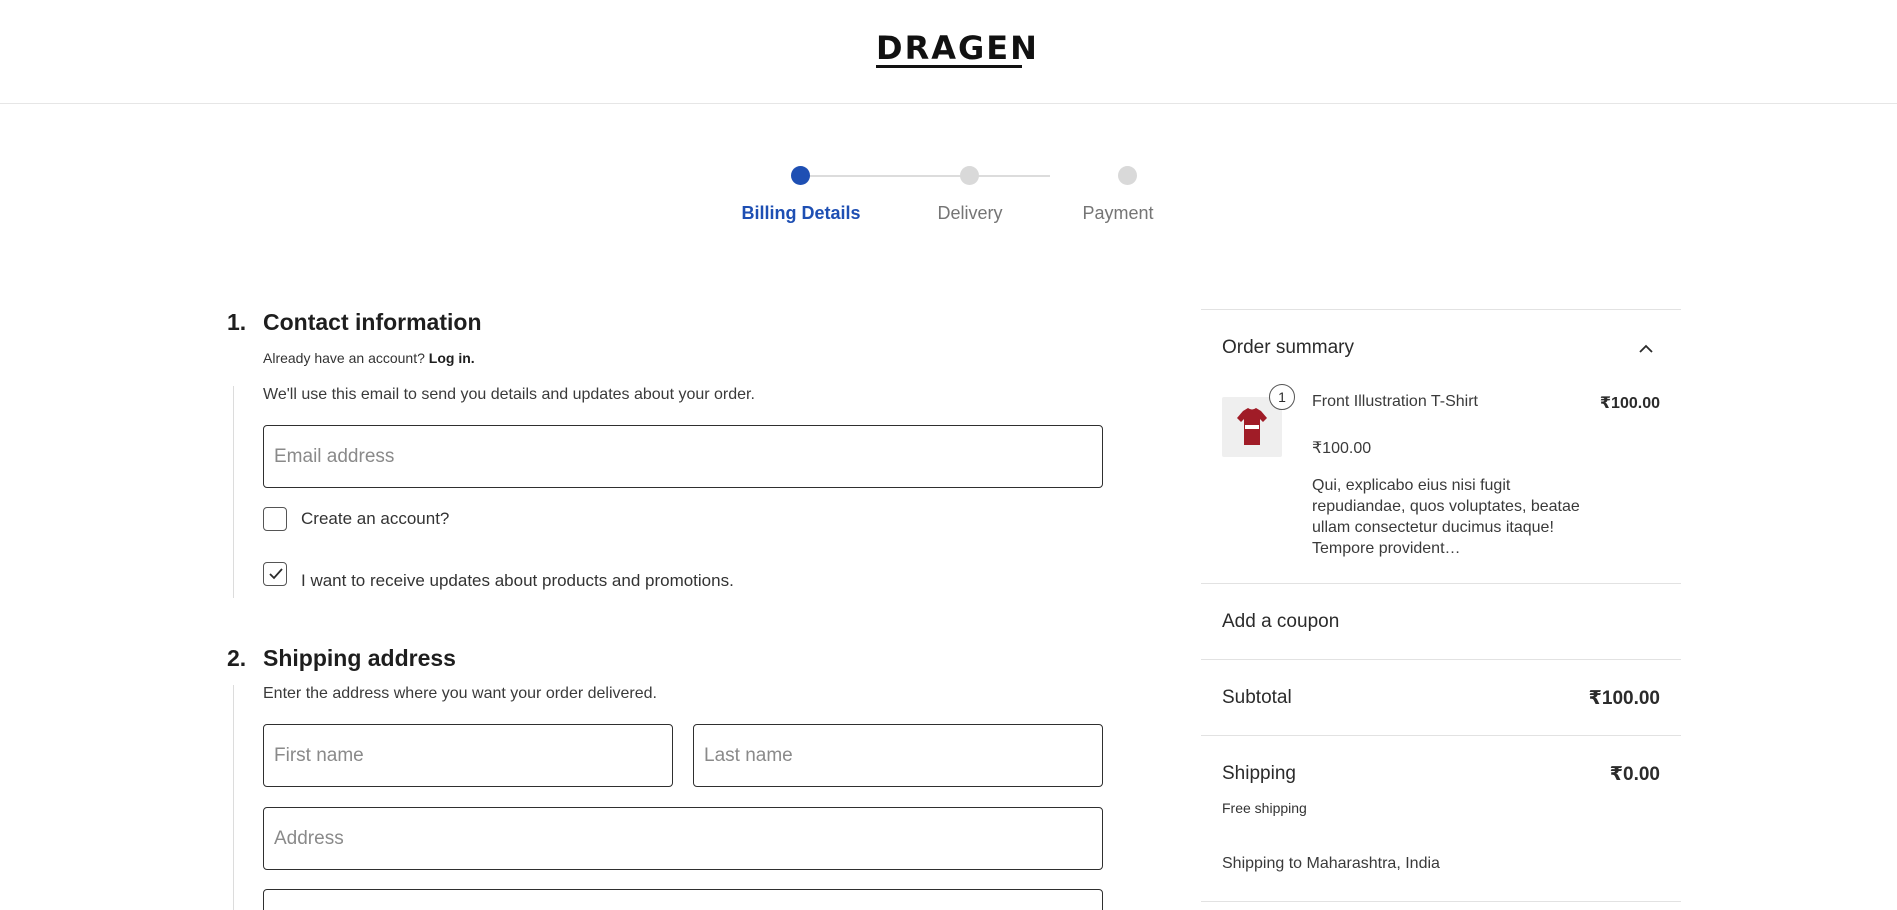 The image size is (1897, 910). I want to click on quantity-badge: 1, so click(1282, 397).